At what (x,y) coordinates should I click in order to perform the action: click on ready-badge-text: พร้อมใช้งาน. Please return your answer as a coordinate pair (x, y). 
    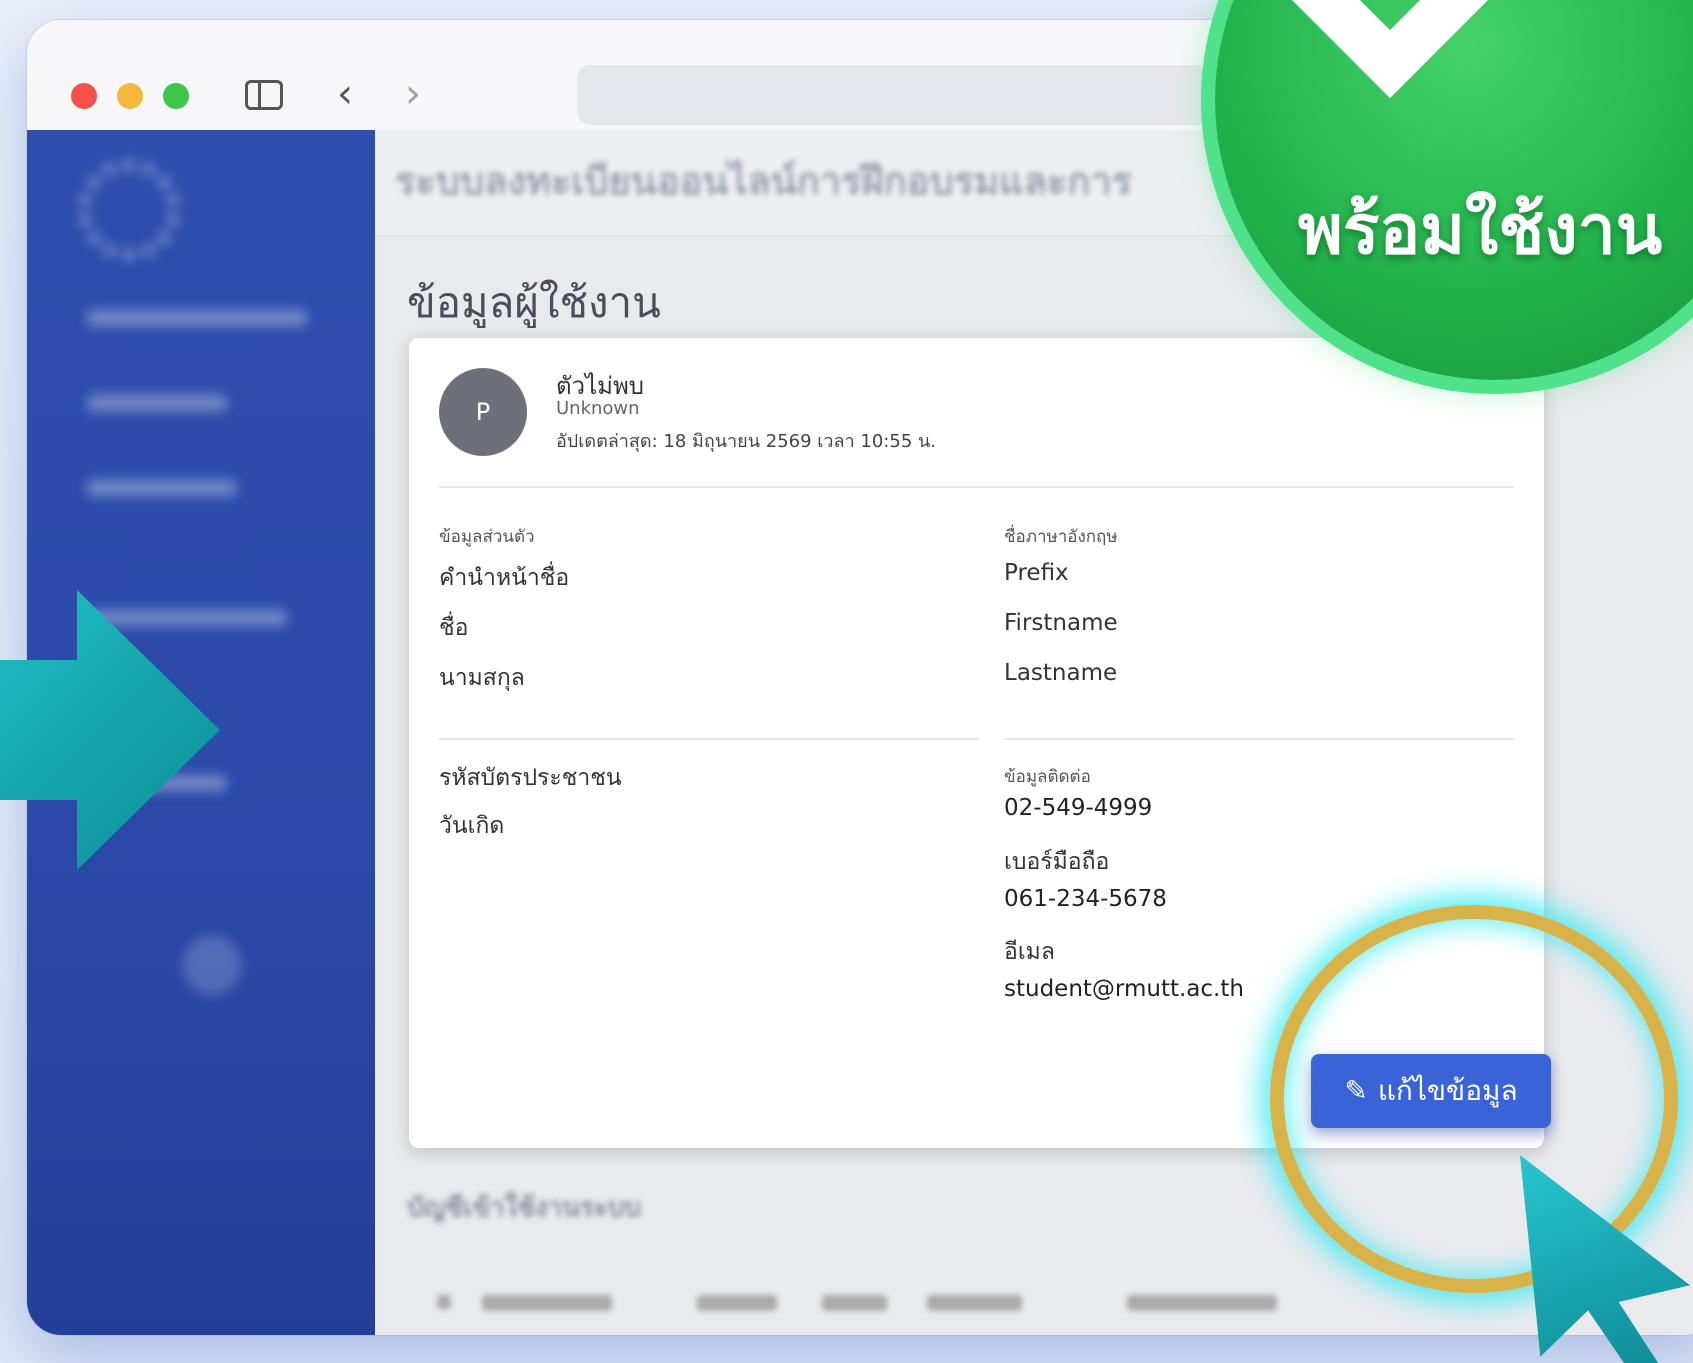
    Looking at the image, I should click on (1480, 230).